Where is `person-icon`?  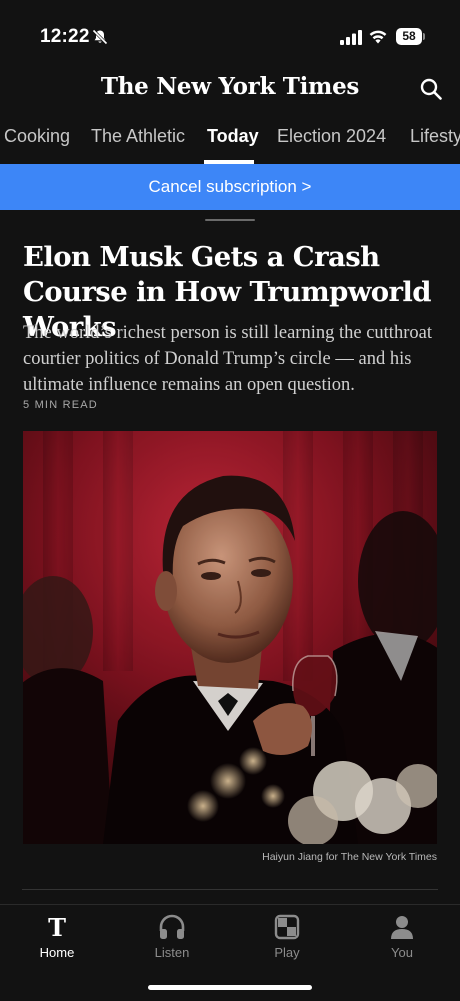
person-icon is located at coordinates (402, 927).